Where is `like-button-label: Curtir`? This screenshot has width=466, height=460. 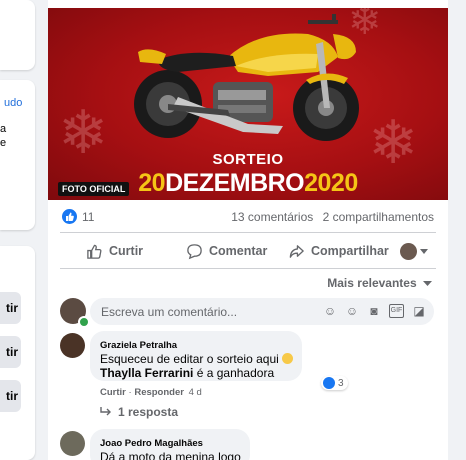 like-button-label: Curtir is located at coordinates (126, 251).